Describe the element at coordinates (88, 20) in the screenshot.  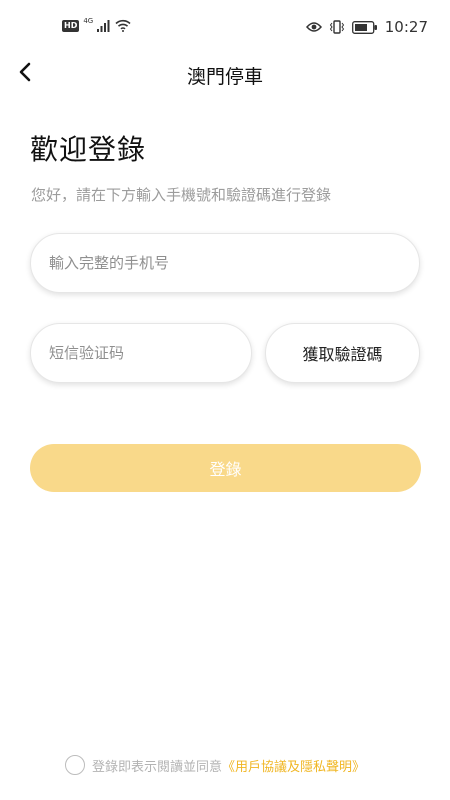
I see `network-type: 4G` at that location.